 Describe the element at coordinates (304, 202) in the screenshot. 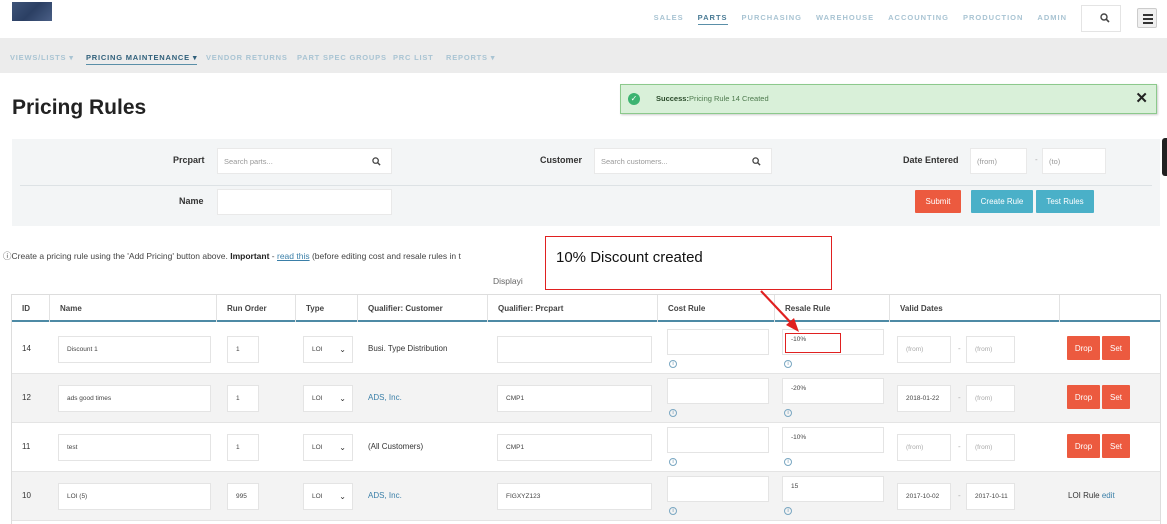

I see `name-input` at that location.